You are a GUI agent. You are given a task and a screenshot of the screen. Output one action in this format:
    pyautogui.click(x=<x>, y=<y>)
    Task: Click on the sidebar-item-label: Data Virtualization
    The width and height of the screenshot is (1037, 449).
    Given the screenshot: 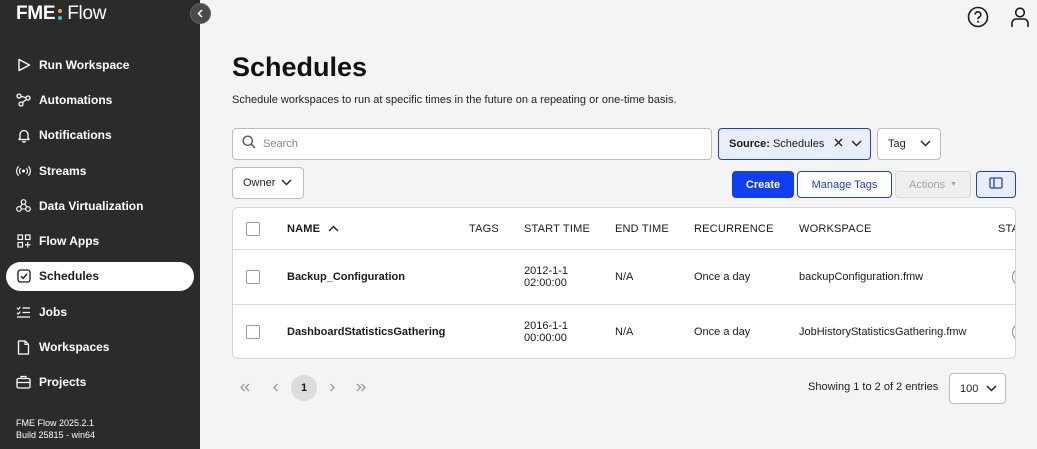 What is the action you would take?
    pyautogui.click(x=91, y=205)
    